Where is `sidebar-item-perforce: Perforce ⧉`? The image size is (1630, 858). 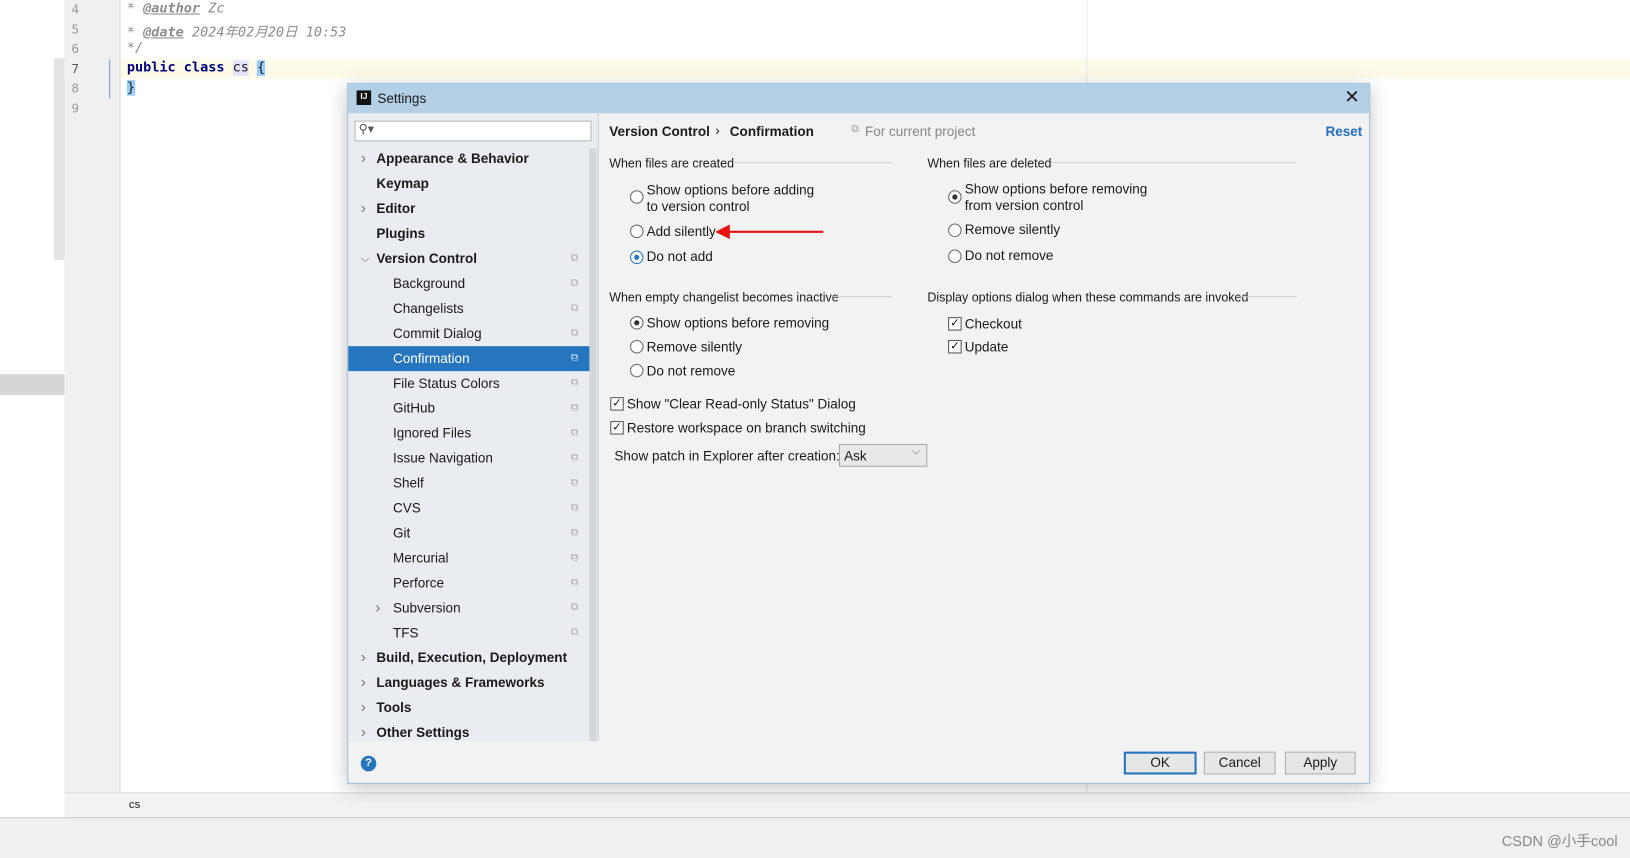
sidebar-item-perforce: Perforce ⧉ is located at coordinates (468, 583).